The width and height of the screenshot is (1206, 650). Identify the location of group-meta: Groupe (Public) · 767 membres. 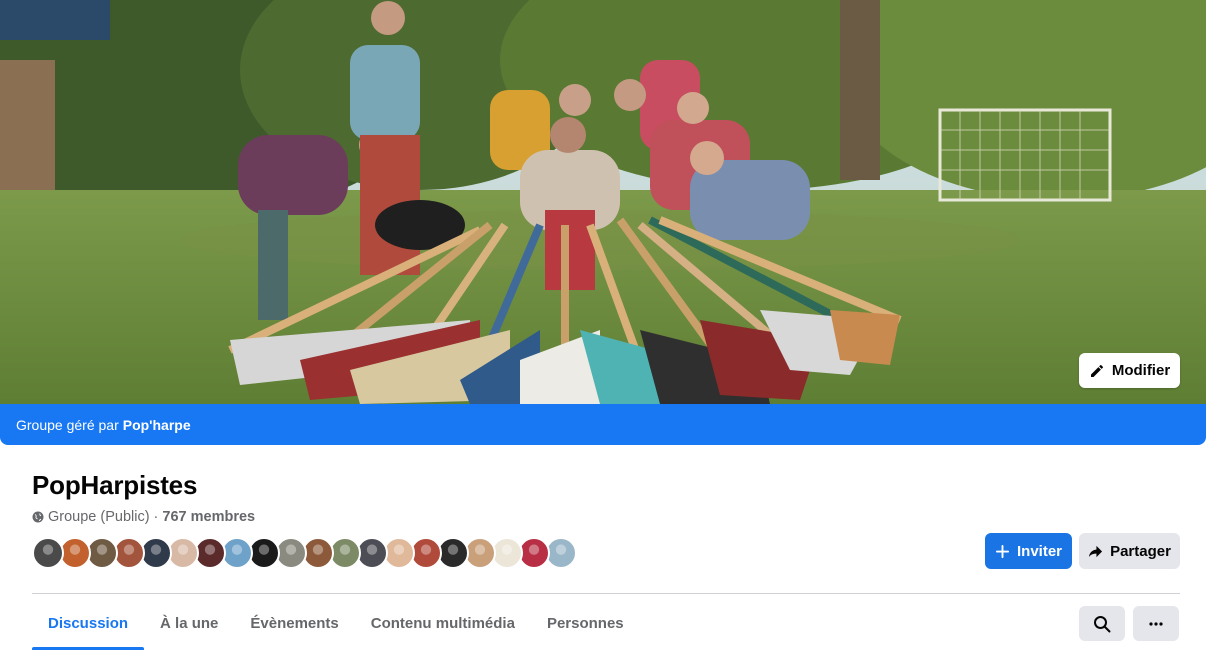
(143, 517).